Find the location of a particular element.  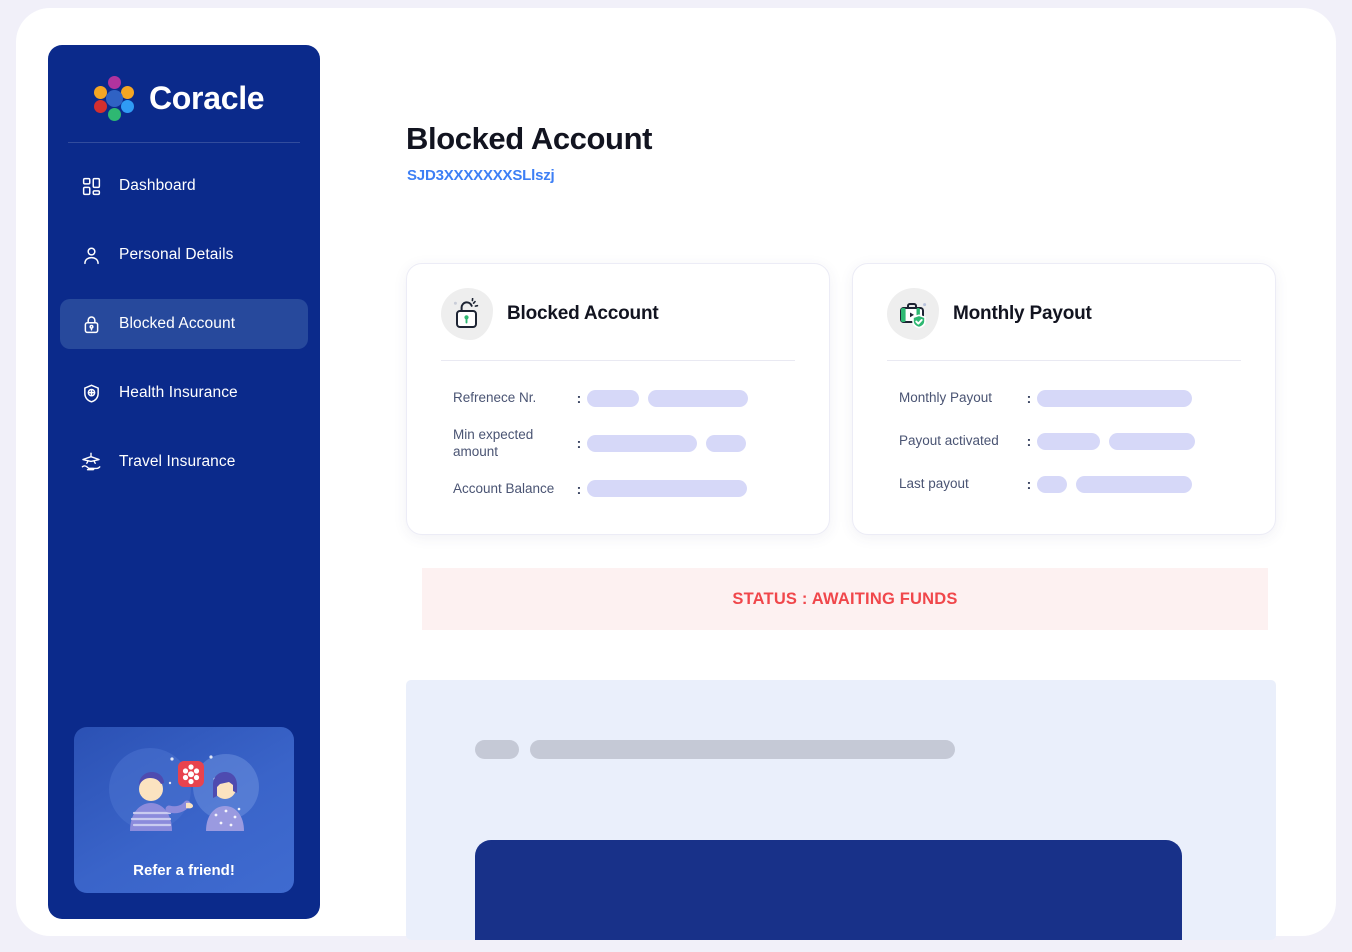

open-padlock-icon is located at coordinates (467, 314).